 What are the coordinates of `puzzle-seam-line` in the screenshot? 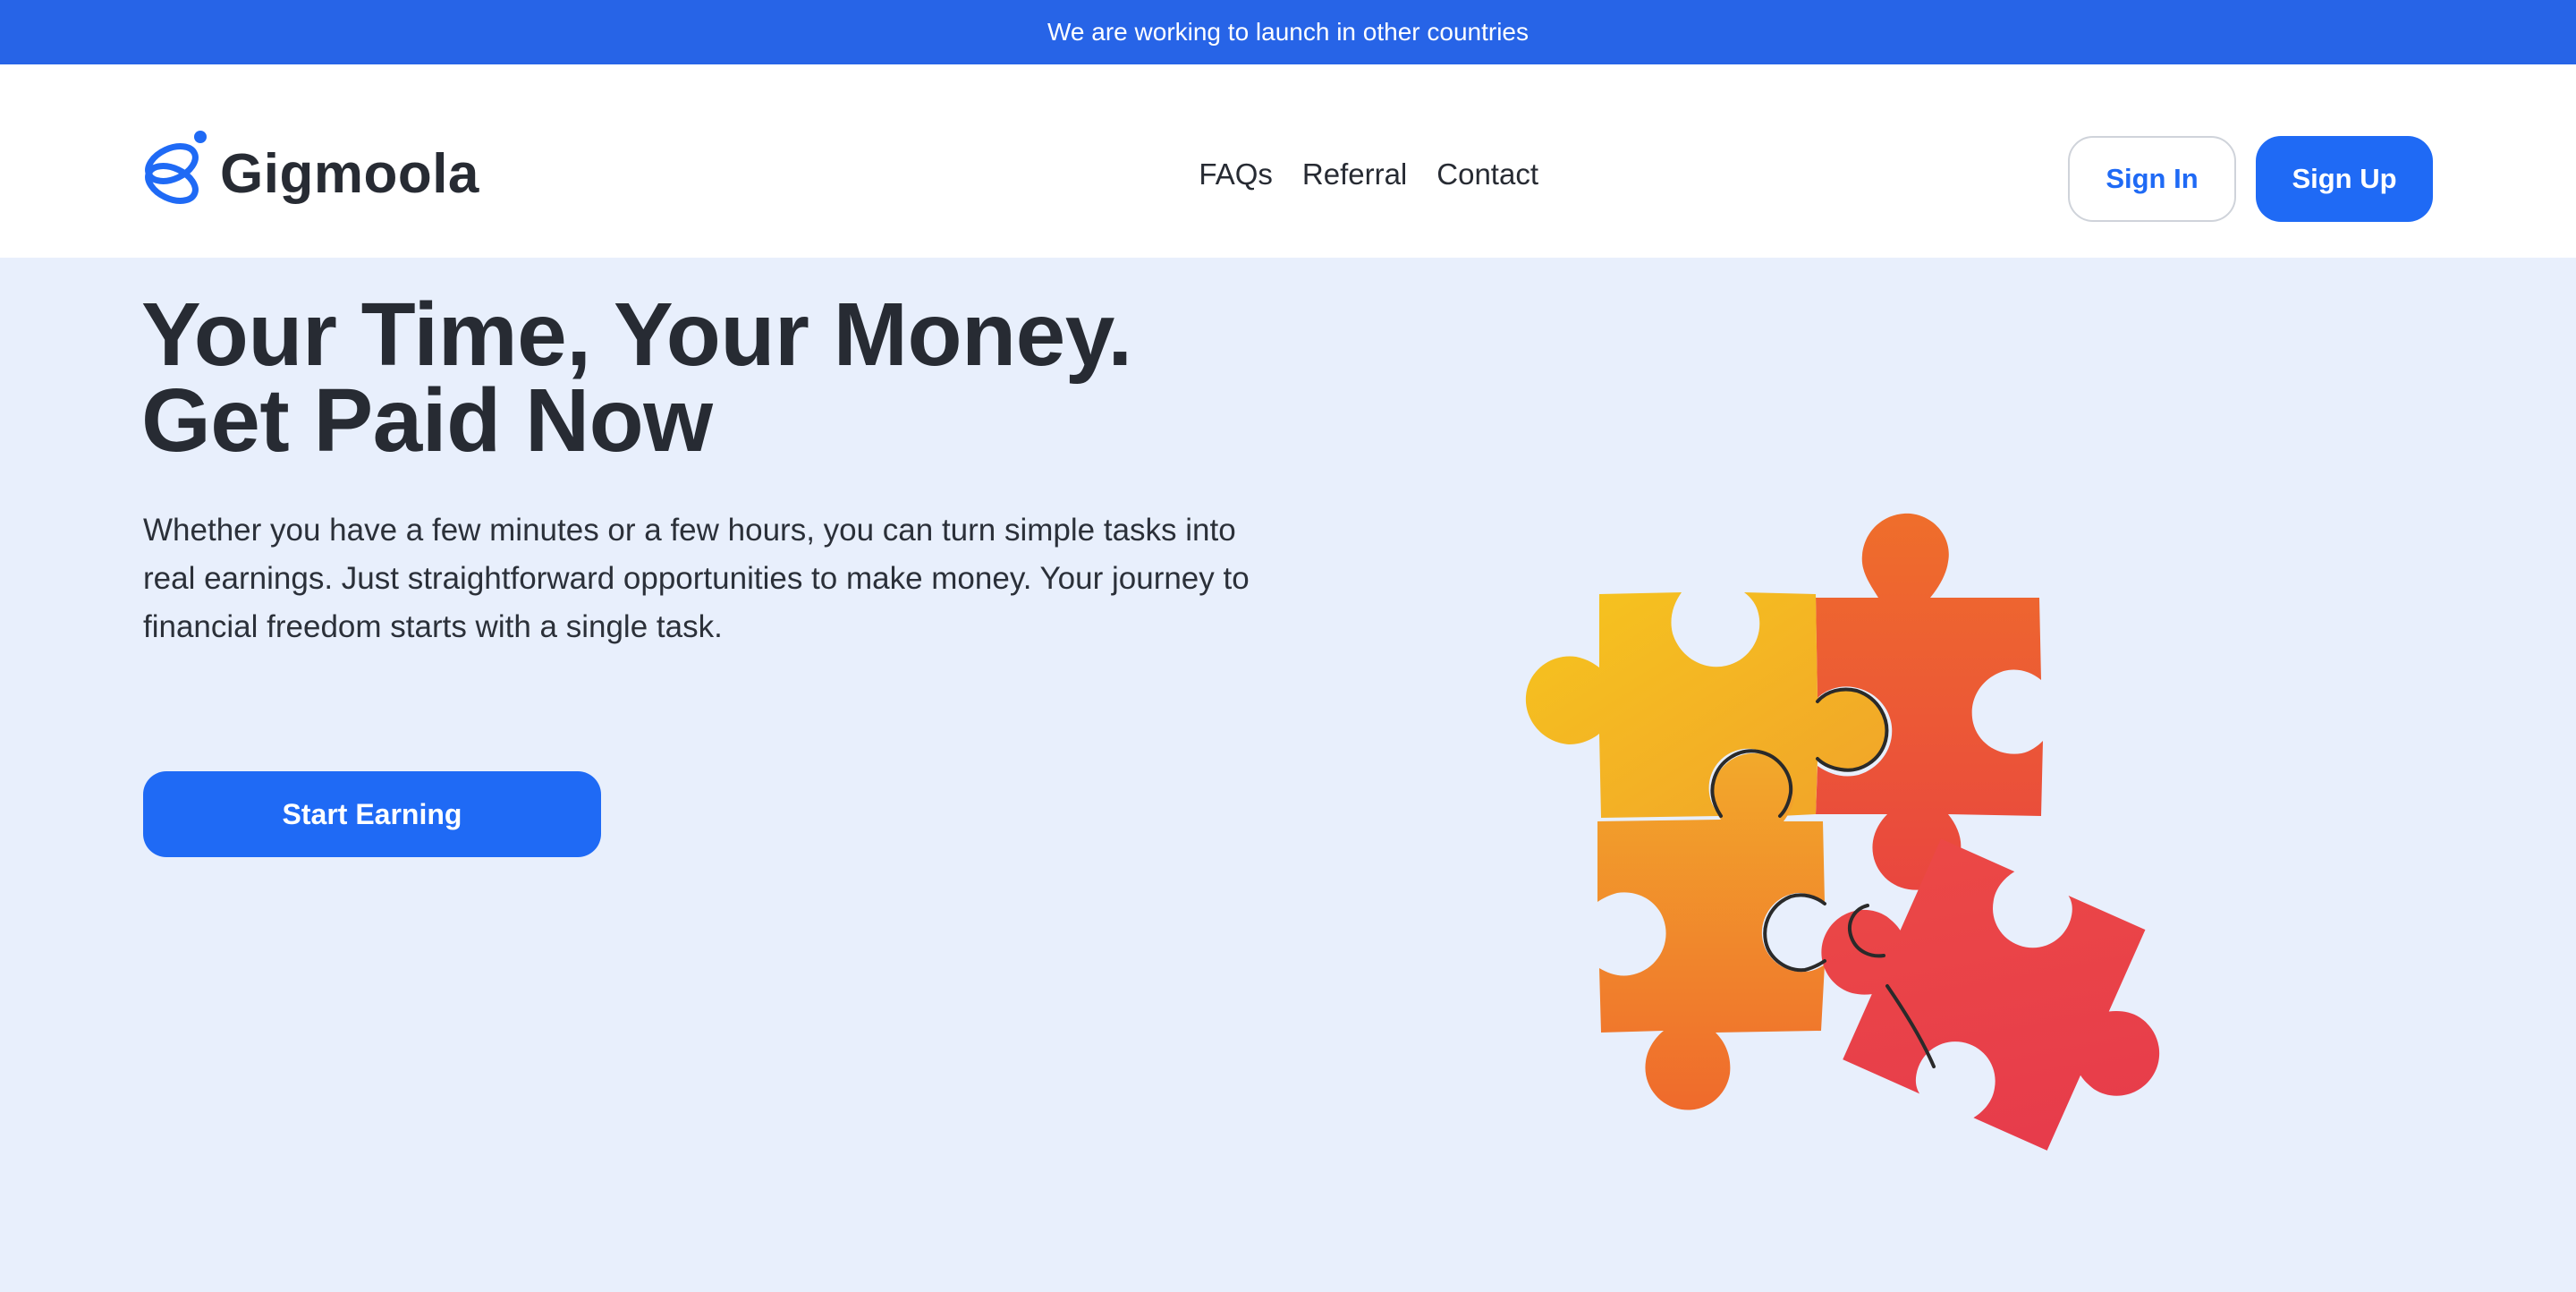 It's located at (1794, 933).